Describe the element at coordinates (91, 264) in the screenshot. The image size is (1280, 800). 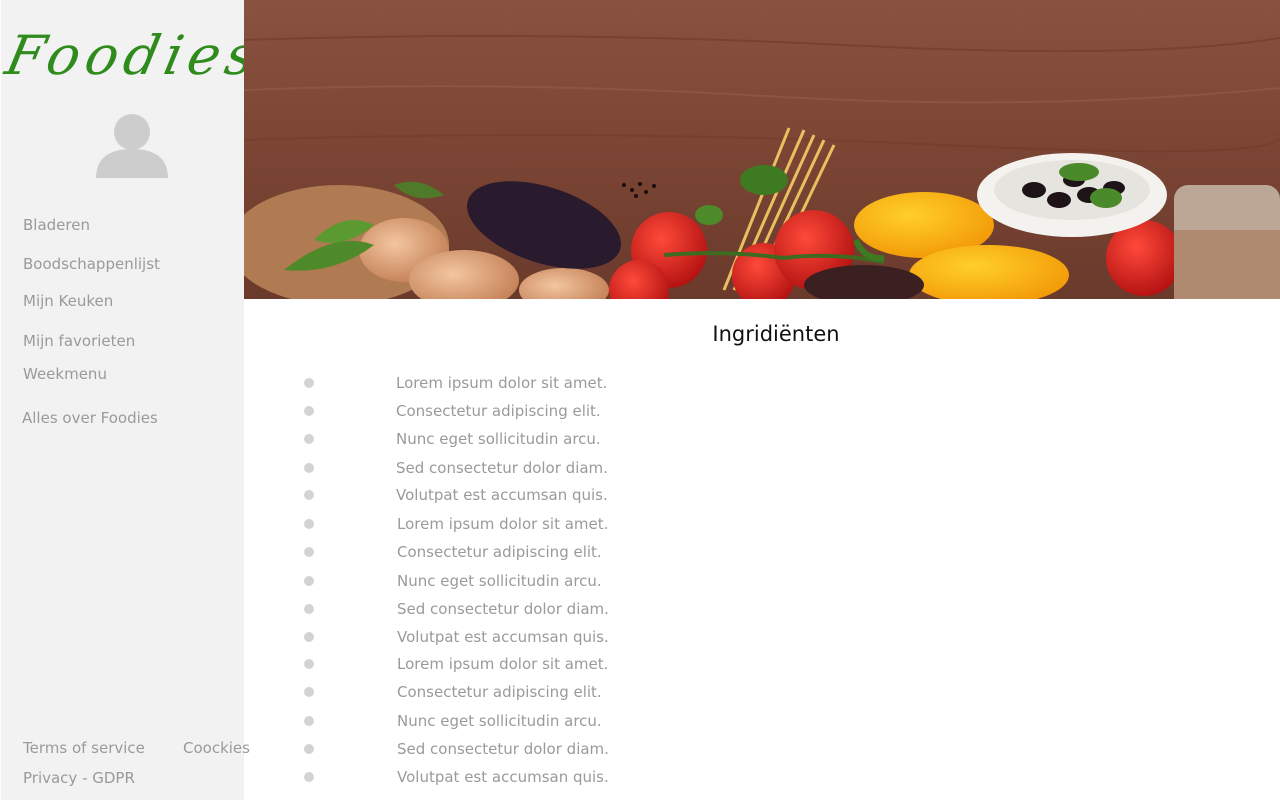
I see `sidebar-item-boodschappenlijst: Boodschappenlijst` at that location.